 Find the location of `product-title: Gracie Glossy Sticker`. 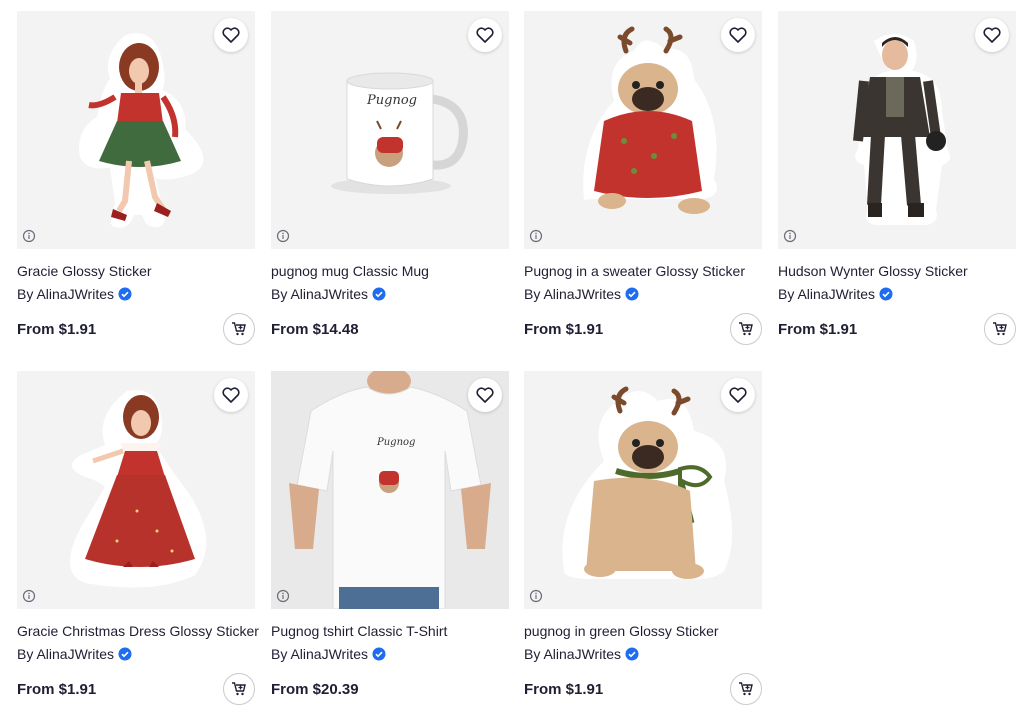

product-title: Gracie Glossy Sticker is located at coordinates (136, 271).